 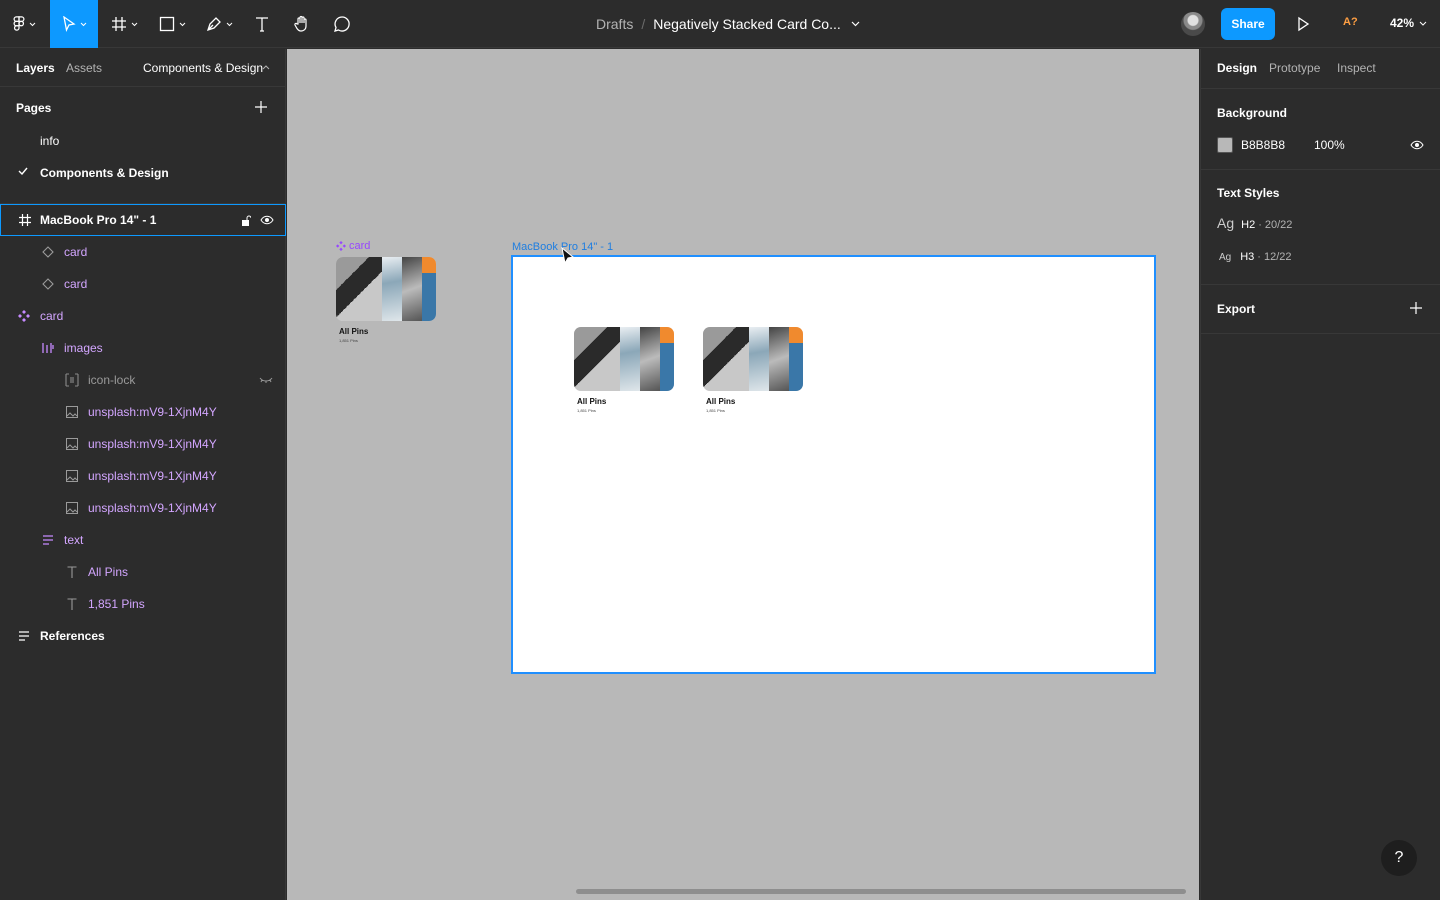 What do you see at coordinates (1255, 257) in the screenshot?
I see `text-style-h3: Ag H3 · 12/22` at bounding box center [1255, 257].